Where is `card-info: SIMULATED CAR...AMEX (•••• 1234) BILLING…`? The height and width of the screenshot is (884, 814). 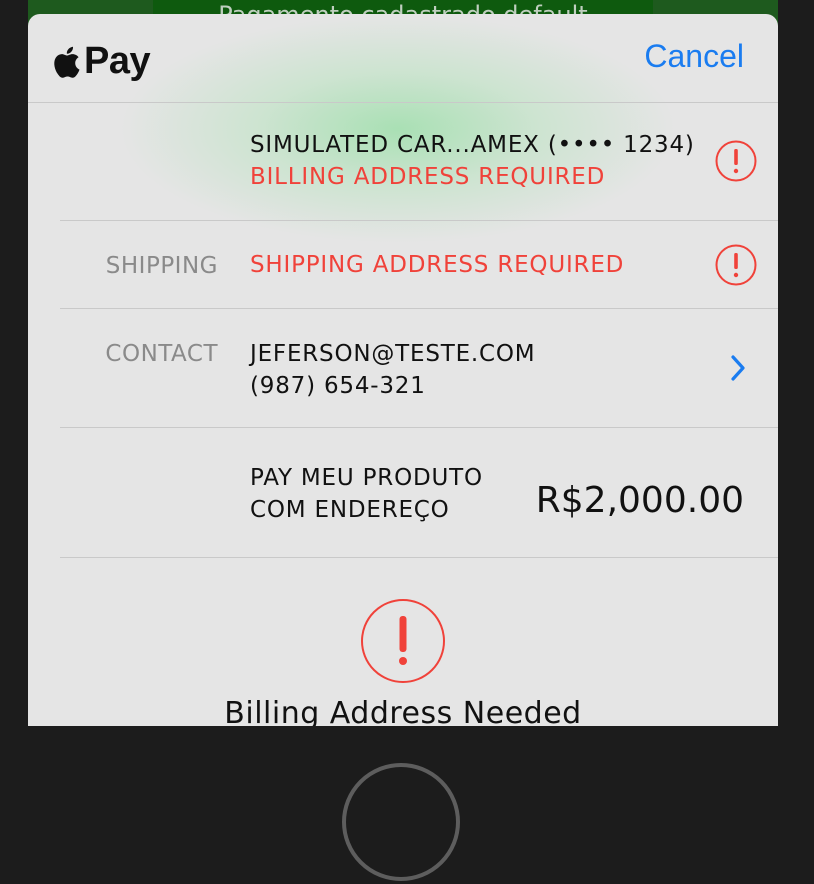 card-info: SIMULATED CAR...AMEX (•••• 1234) BILLING… is located at coordinates (472, 161).